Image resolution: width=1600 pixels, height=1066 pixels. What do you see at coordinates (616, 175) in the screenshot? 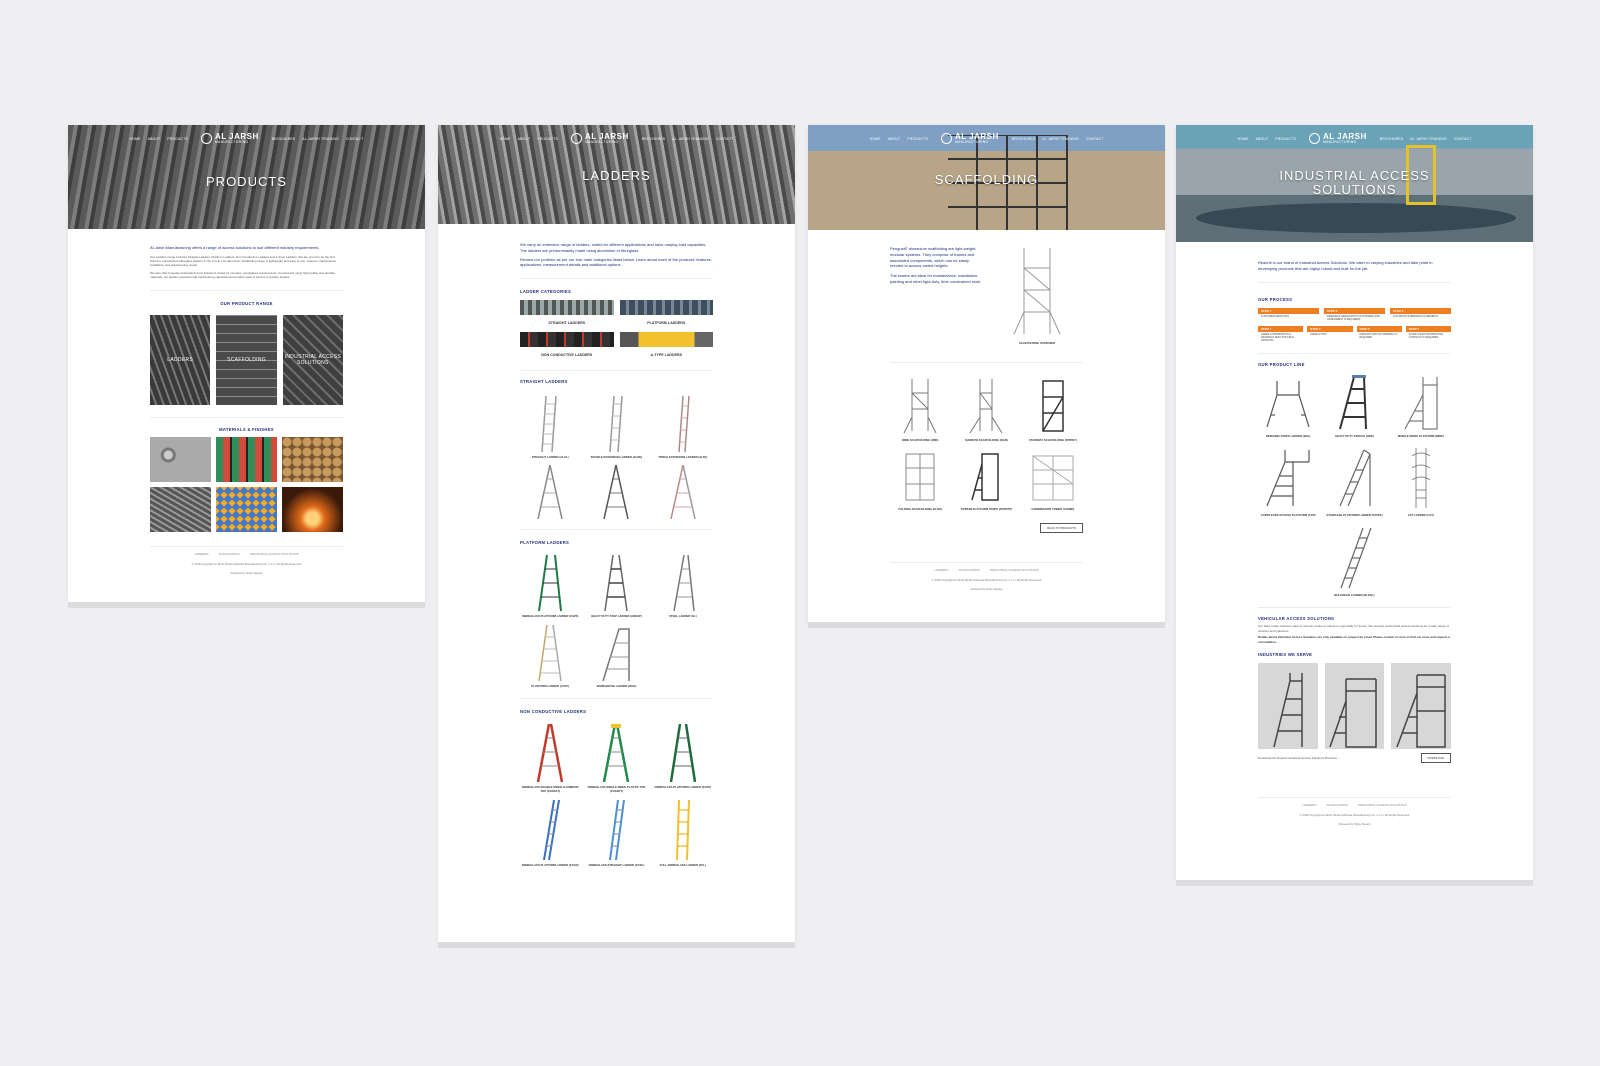
I see `page-title: LADDERS` at bounding box center [616, 175].